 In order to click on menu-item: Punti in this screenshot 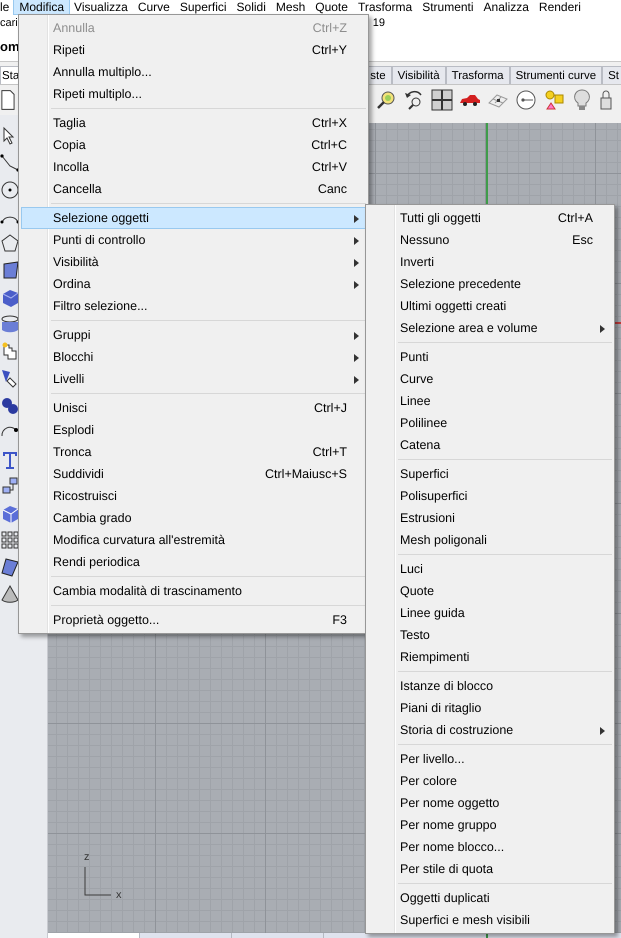, I will do `click(490, 357)`.